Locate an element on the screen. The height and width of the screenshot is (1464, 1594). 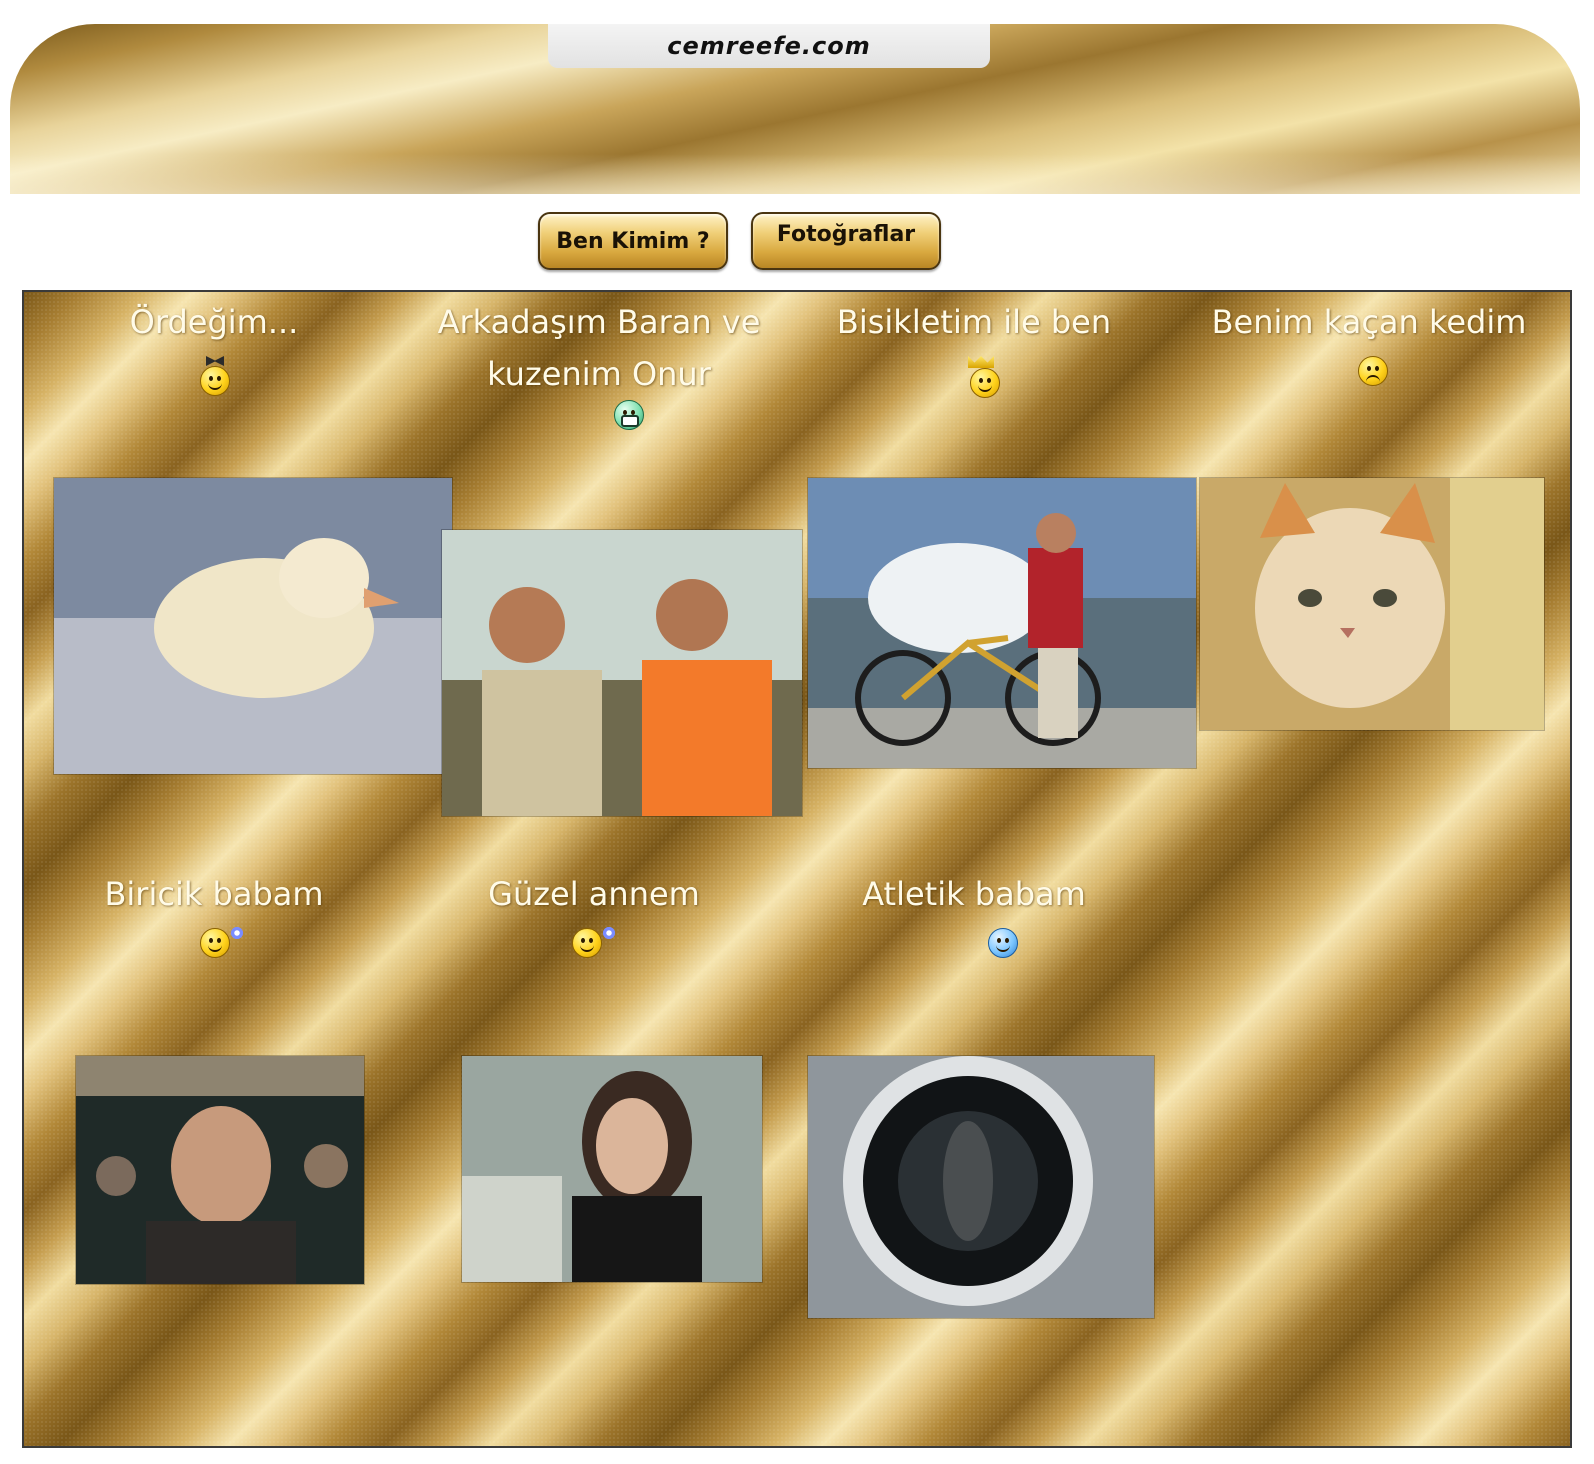
smiley-crown-icon is located at coordinates (985, 383).